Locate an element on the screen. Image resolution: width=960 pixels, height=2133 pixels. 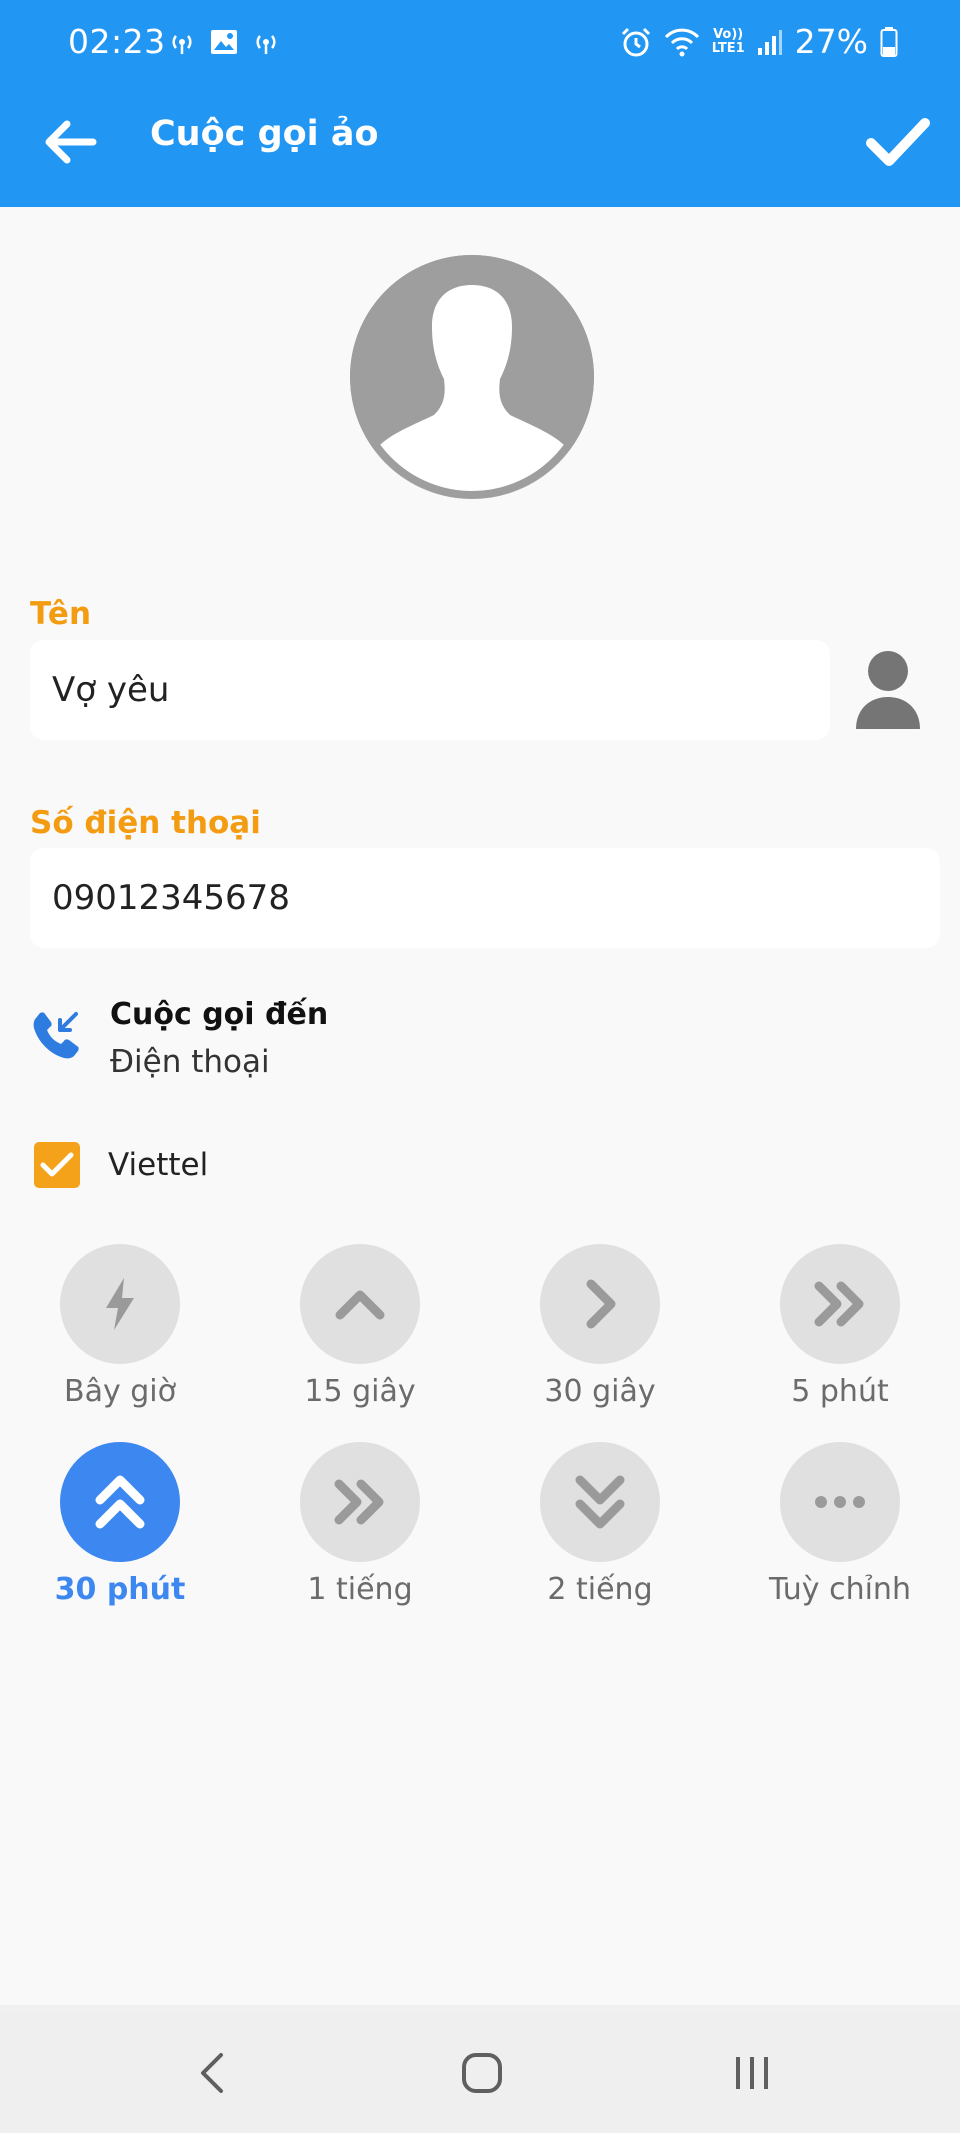
caller-avatar is located at coordinates (472, 377).